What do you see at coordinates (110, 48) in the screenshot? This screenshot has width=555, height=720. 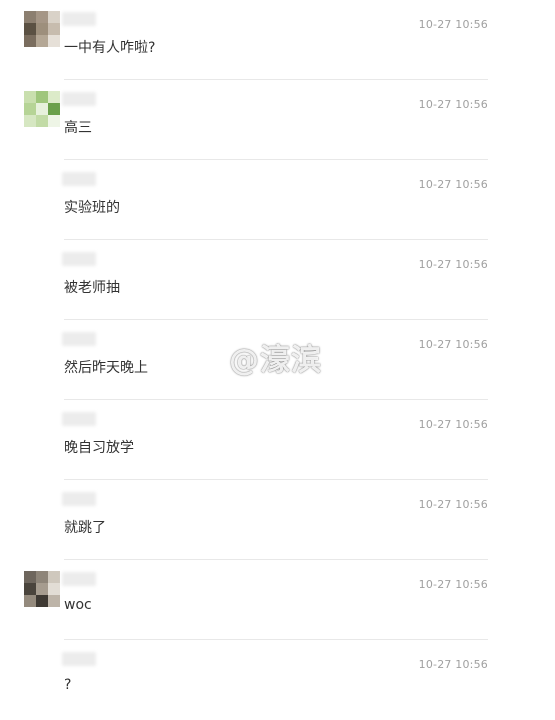 I see `comment-text: 一中有人咋啦?` at bounding box center [110, 48].